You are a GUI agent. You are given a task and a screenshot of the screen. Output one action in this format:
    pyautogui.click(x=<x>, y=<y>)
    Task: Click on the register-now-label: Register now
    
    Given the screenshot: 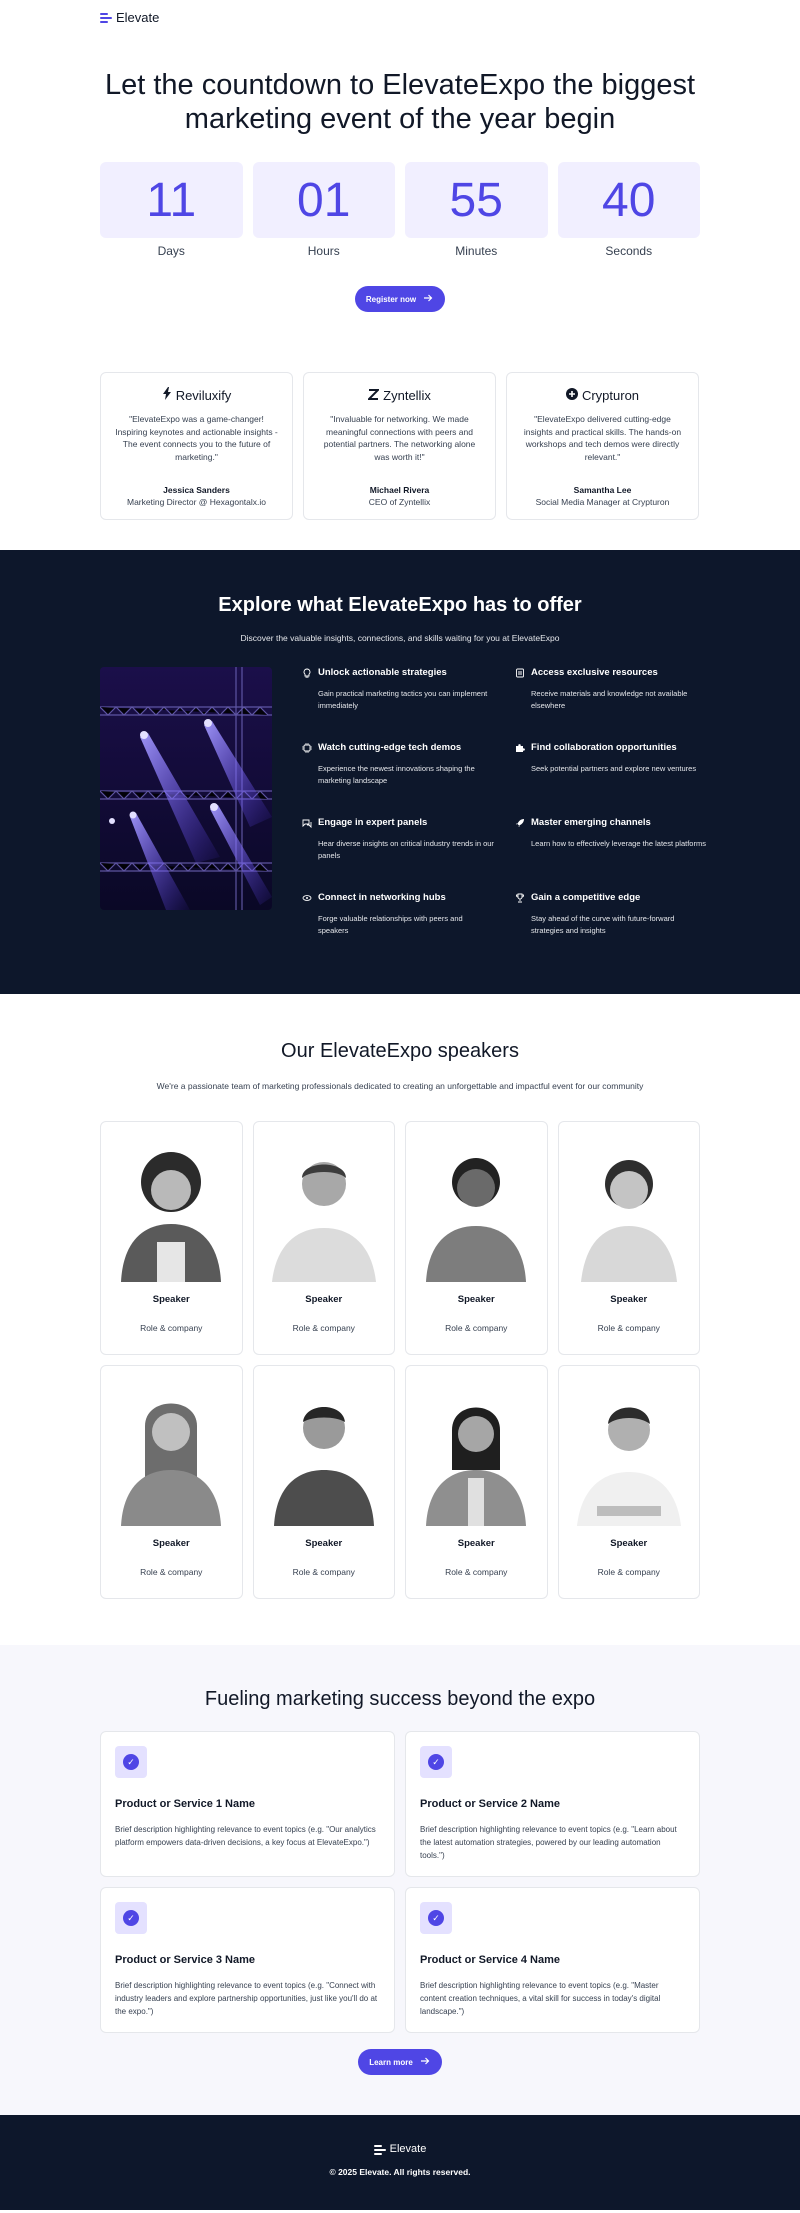 What is the action you would take?
    pyautogui.click(x=391, y=299)
    